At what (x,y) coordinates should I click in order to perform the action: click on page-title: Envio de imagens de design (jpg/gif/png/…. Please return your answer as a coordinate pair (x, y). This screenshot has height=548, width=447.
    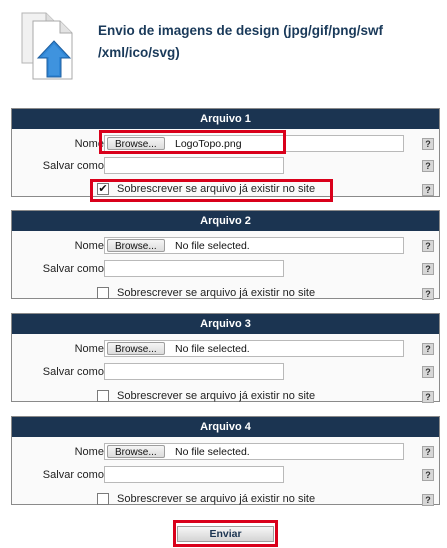
    Looking at the image, I should click on (268, 42).